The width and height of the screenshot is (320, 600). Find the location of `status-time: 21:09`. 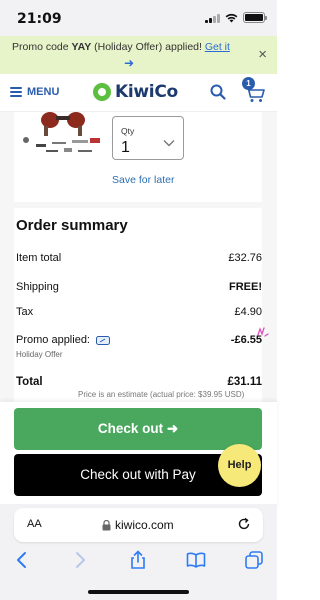

status-time: 21:09 is located at coordinates (39, 19).